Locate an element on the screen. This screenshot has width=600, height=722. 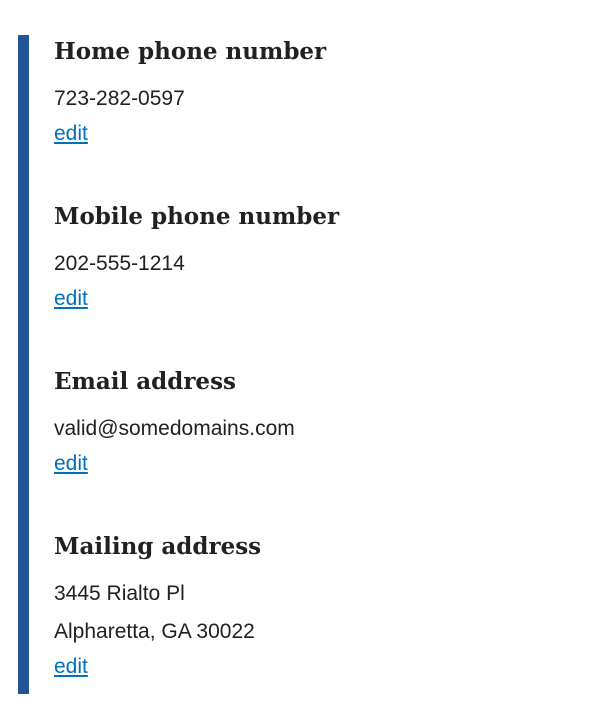
email-value: valid@somedomains.com is located at coordinates (174, 428).